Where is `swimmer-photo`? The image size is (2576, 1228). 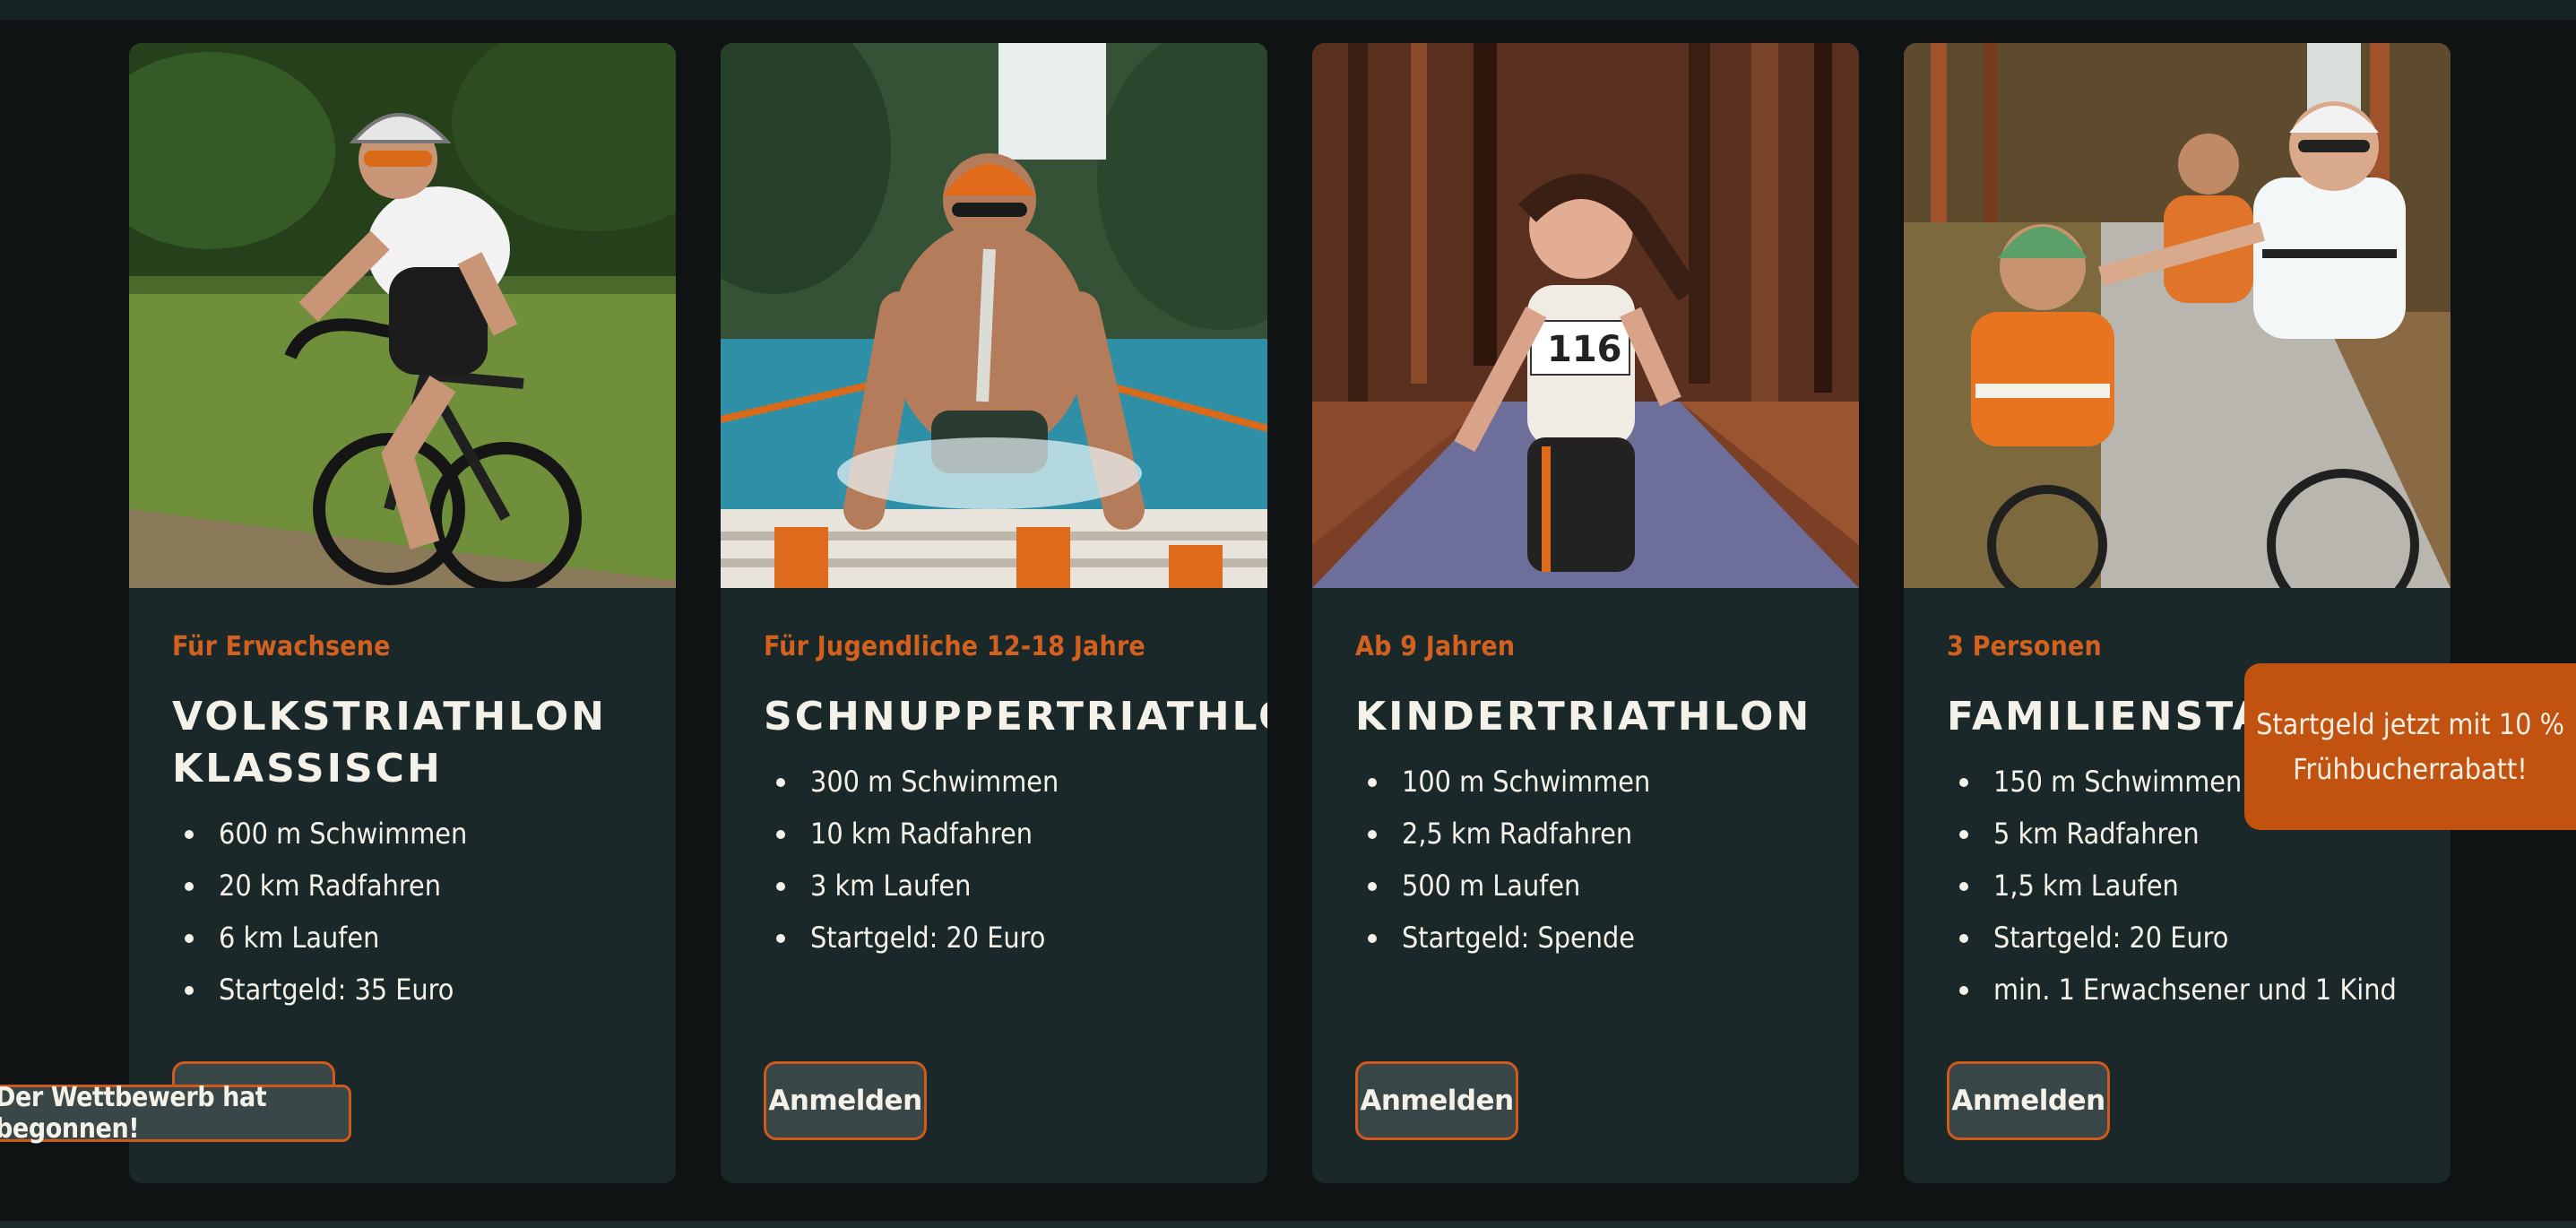 swimmer-photo is located at coordinates (994, 315).